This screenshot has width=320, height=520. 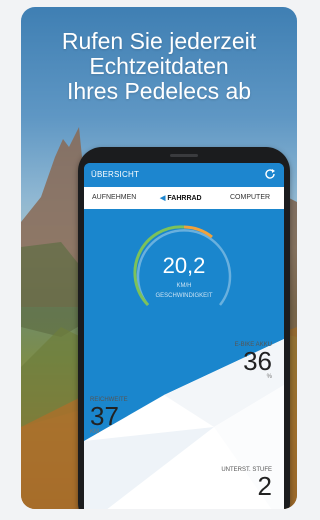 I want to click on tab-fahrrad: ◀ FAHRRAD, so click(x=181, y=198).